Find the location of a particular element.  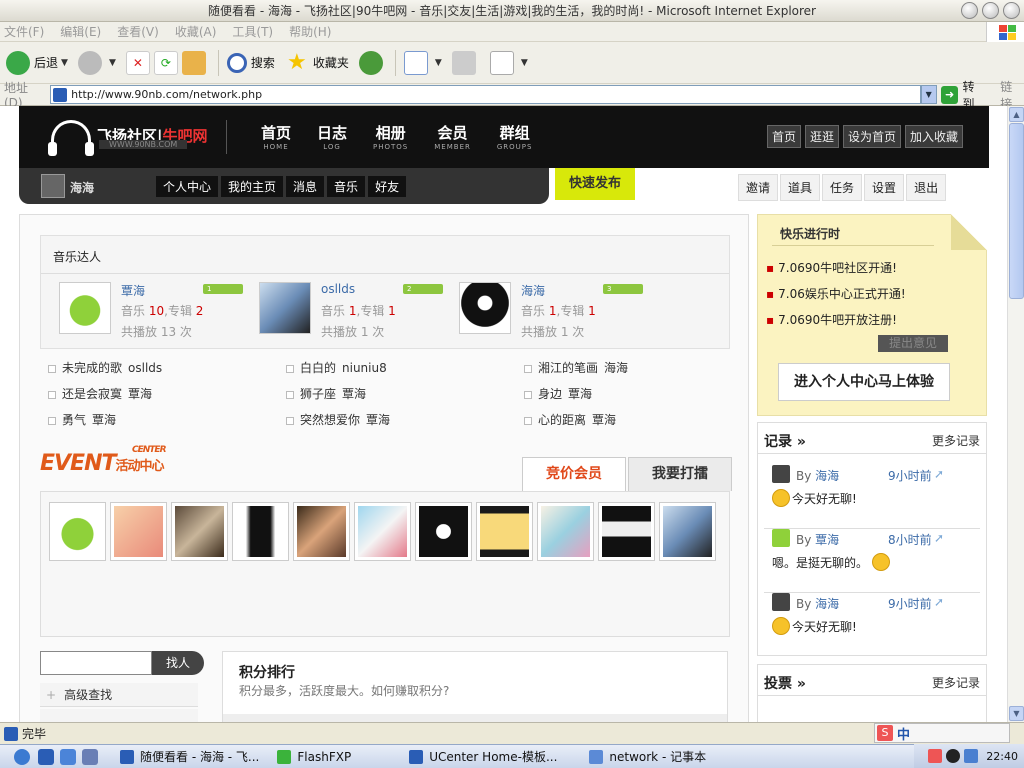

nav-home: 首页 HOME is located at coordinates (276, 136).